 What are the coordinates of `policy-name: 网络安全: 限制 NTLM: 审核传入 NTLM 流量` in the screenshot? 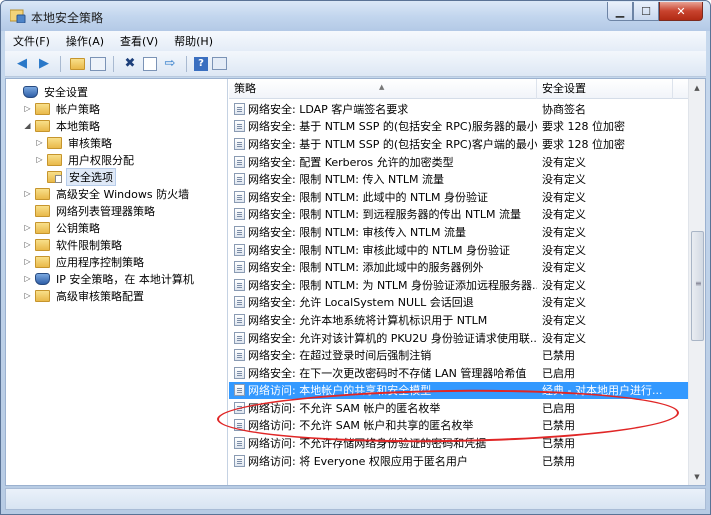 It's located at (357, 232).